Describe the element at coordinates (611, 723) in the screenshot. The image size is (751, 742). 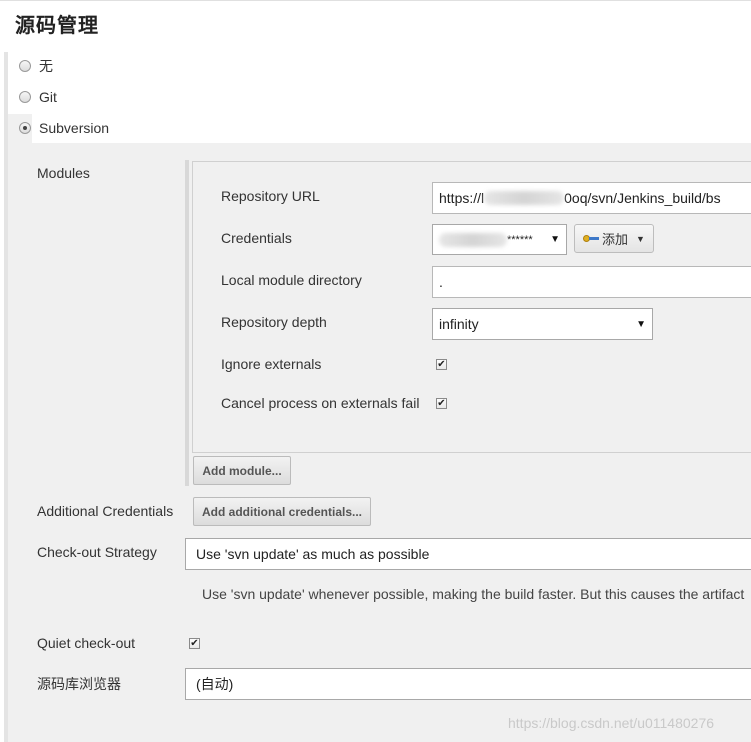
I see `watermark: https://blog.csdn.net/u011480276` at that location.